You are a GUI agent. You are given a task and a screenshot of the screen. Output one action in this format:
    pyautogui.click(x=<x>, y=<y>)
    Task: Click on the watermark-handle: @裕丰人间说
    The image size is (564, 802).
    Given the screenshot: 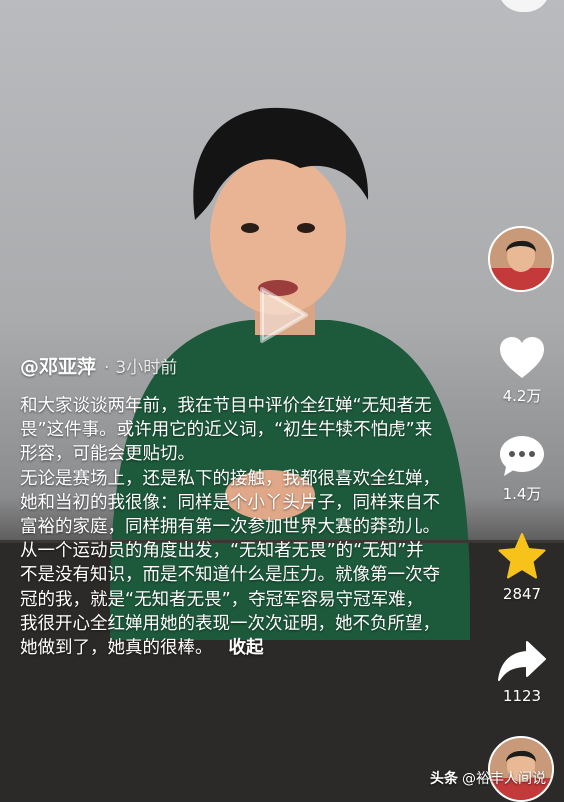 What is the action you would take?
    pyautogui.click(x=504, y=779)
    